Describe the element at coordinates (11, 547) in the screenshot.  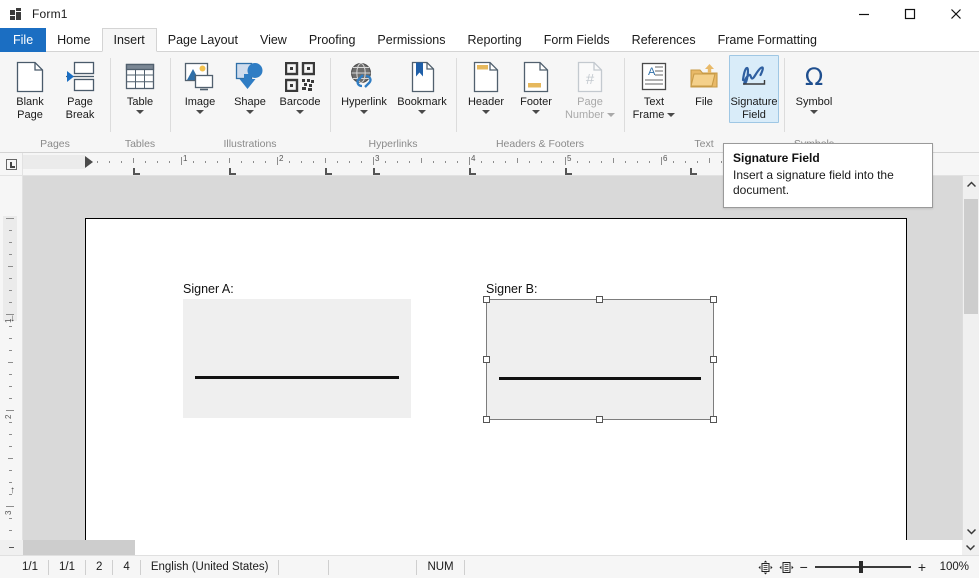
I see `horizontal-scroll-left-arrow-icon` at that location.